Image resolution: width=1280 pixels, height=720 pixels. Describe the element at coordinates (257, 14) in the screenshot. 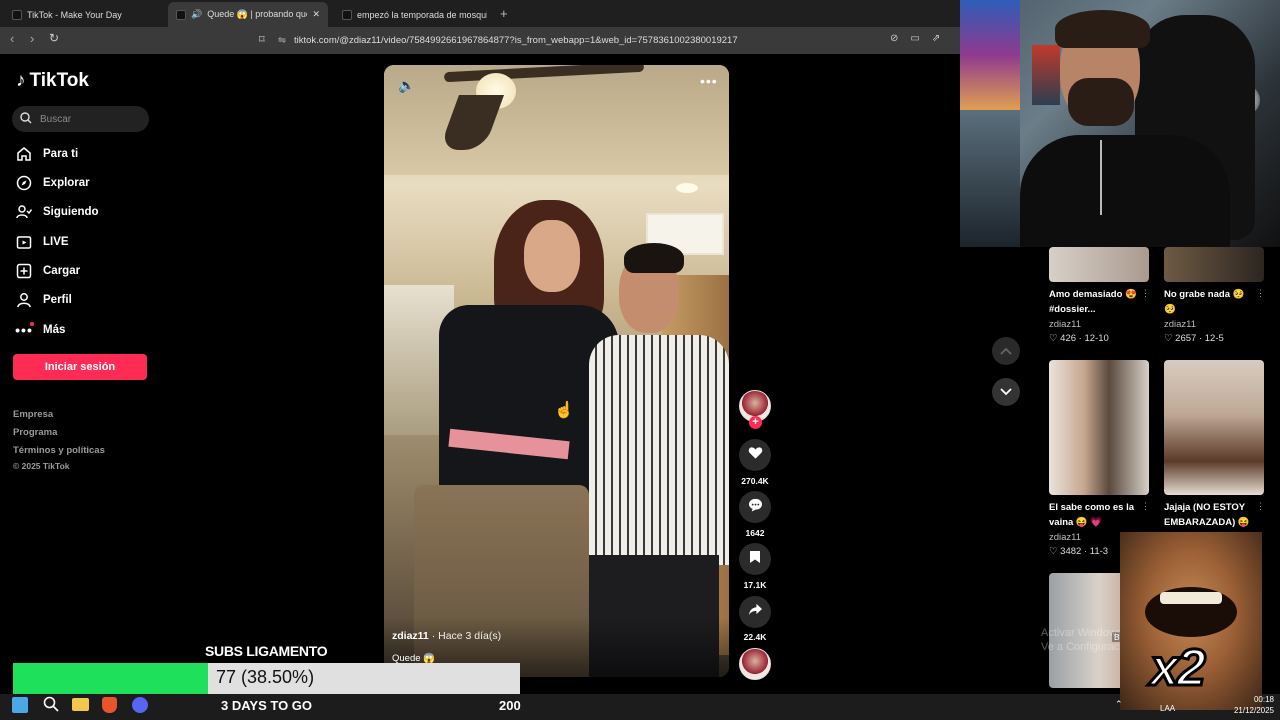

I see `tab-label: Quede 😱 | probando que ta` at that location.